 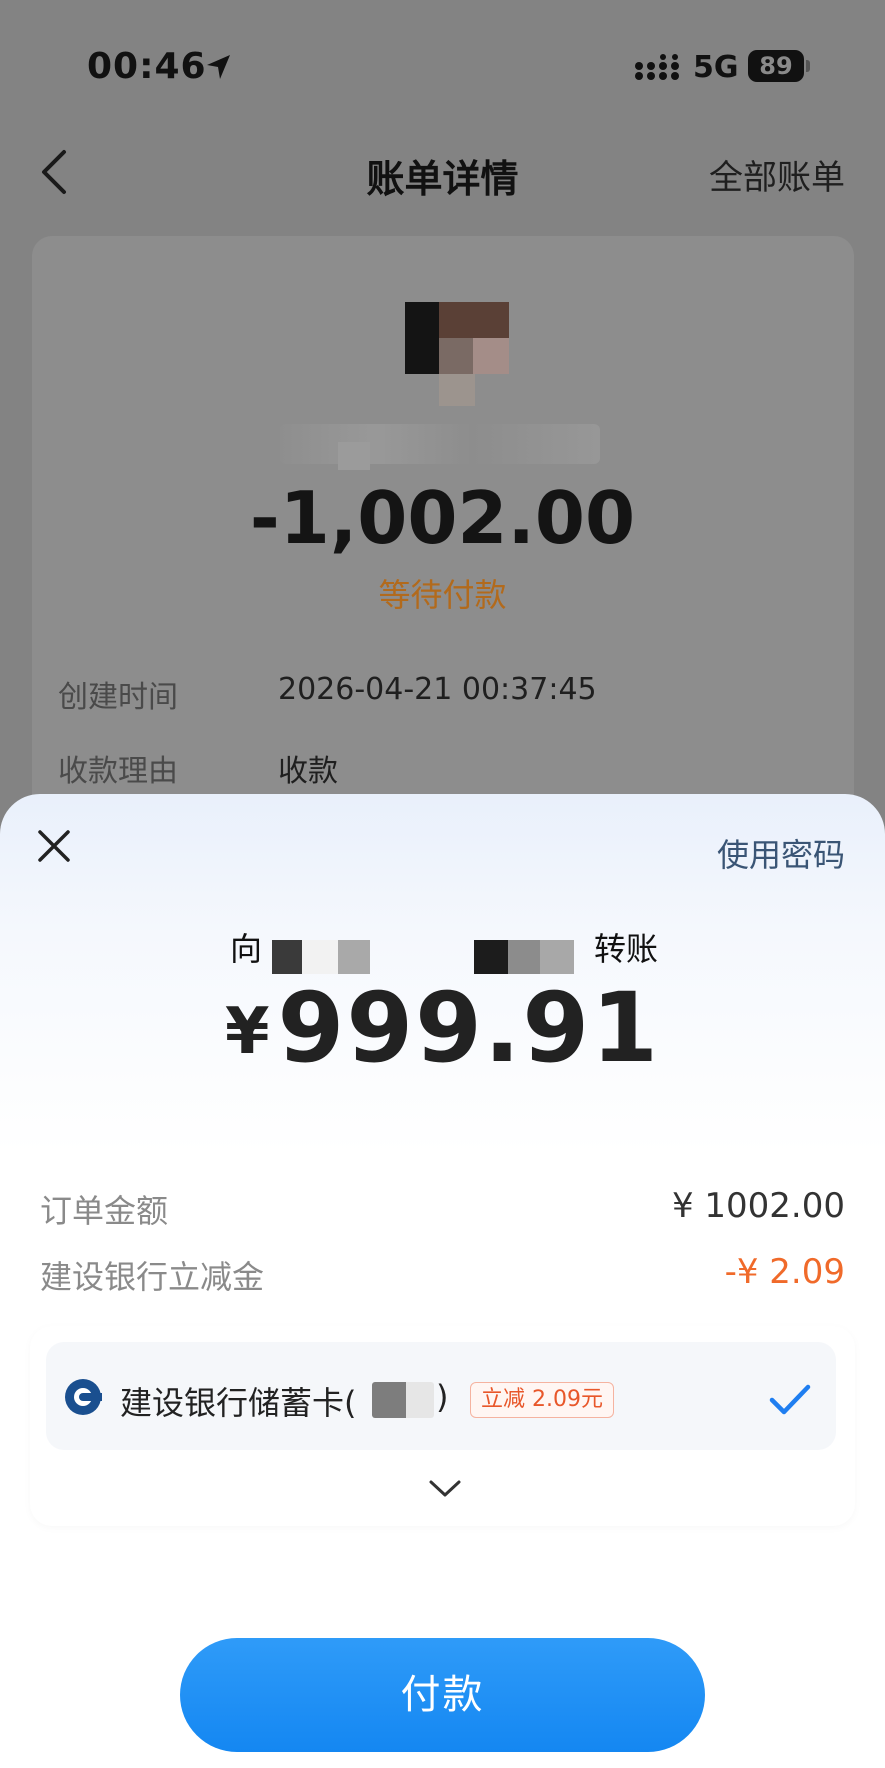 I want to click on card-name-close: ), so click(x=442, y=1397).